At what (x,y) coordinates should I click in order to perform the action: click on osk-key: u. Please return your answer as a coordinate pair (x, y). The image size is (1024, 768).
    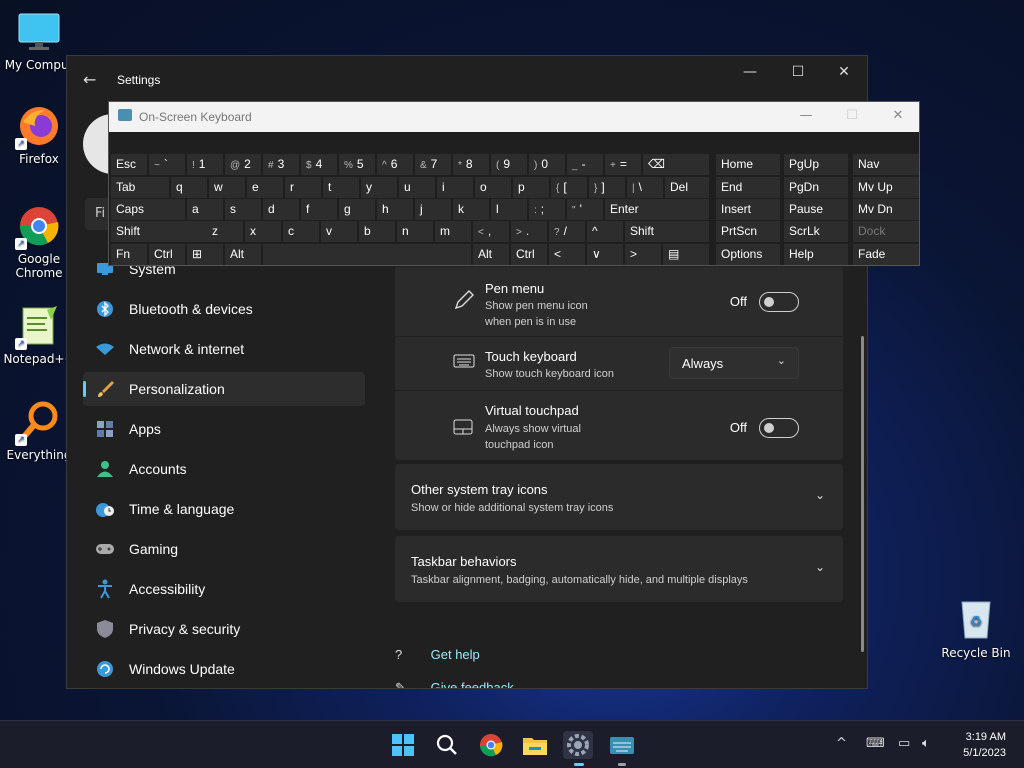
    Looking at the image, I should click on (417, 187).